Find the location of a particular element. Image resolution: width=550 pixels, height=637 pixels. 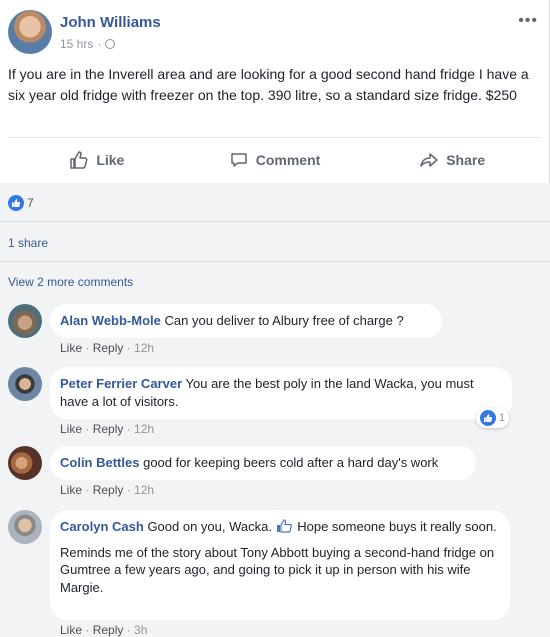

thumbs-up-icon is located at coordinates (79, 160).